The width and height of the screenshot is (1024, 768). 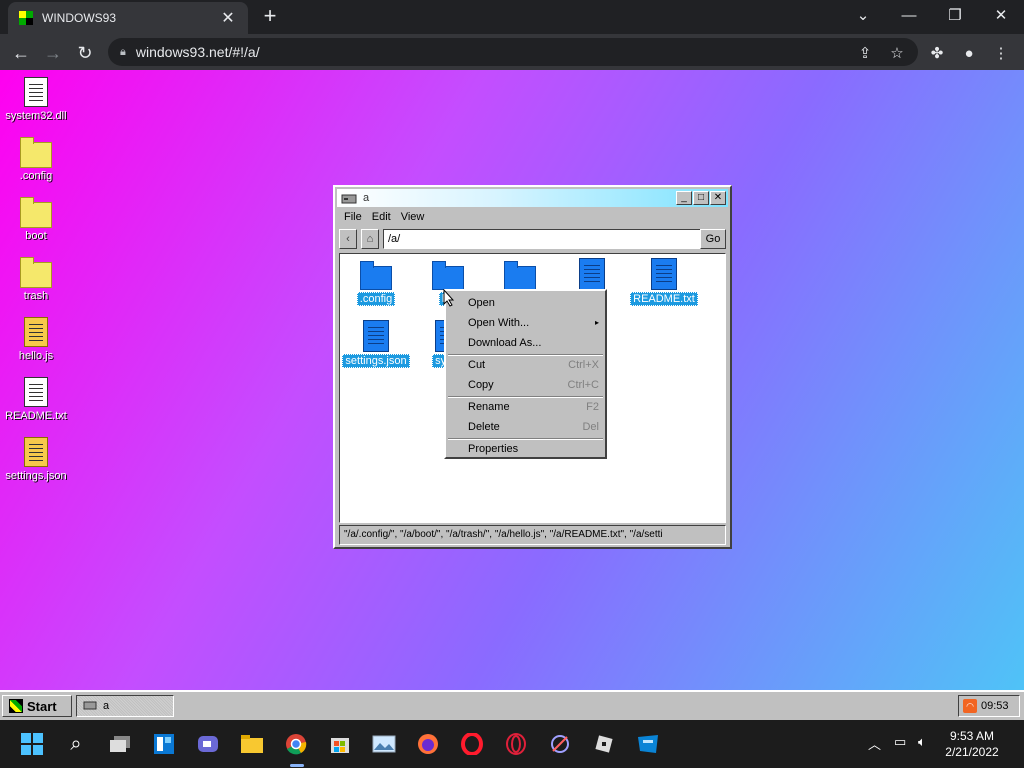 I want to click on tab-close-icon: ✕, so click(x=228, y=18).